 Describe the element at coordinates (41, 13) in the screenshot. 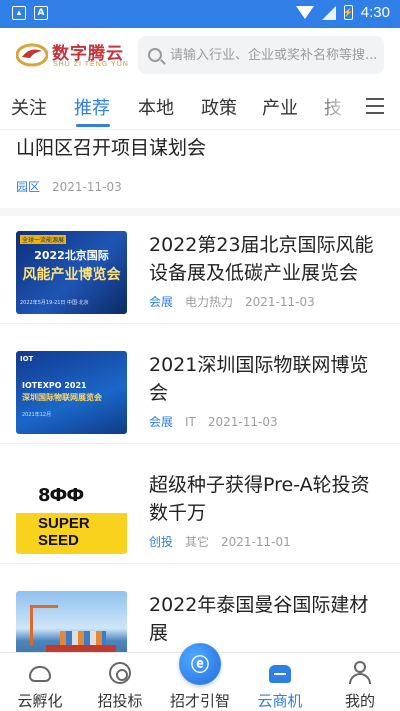

I see `a-icon: A` at that location.